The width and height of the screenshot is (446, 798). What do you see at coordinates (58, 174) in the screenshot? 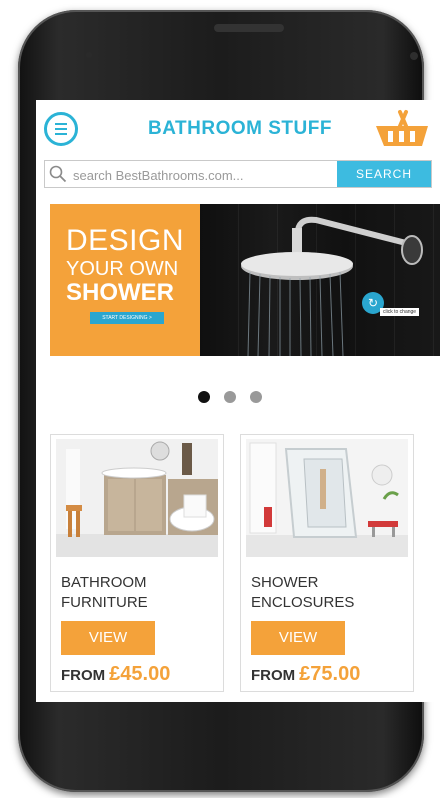
I see `search-icon` at bounding box center [58, 174].